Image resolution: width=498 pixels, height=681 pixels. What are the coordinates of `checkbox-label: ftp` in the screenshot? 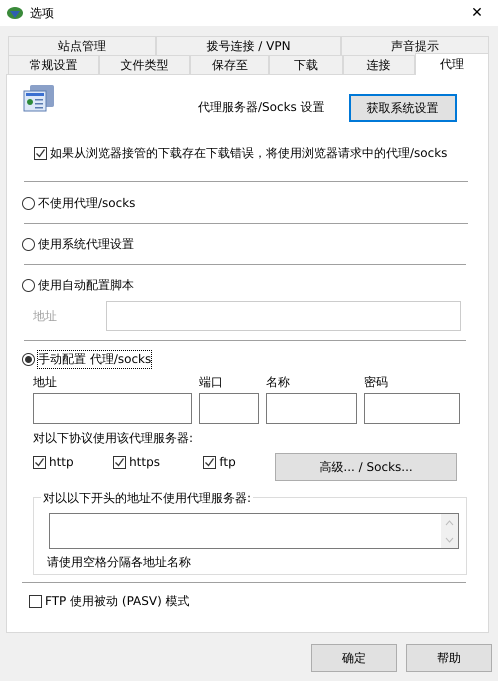 It's located at (227, 462).